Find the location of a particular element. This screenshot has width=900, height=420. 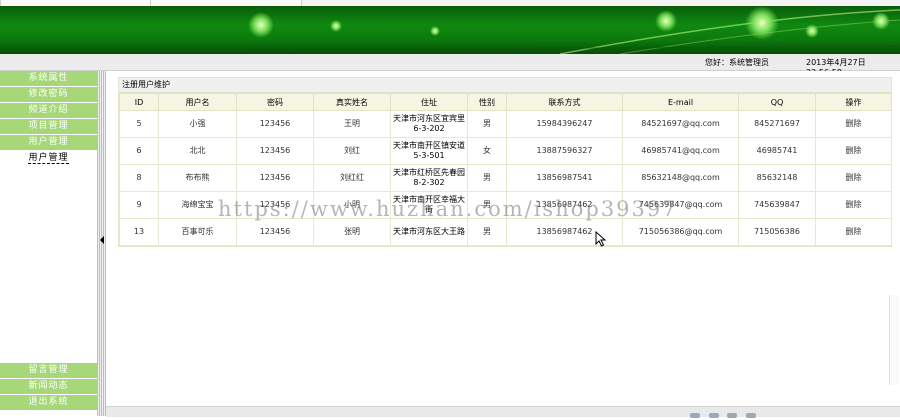

site-banner is located at coordinates (450, 30).